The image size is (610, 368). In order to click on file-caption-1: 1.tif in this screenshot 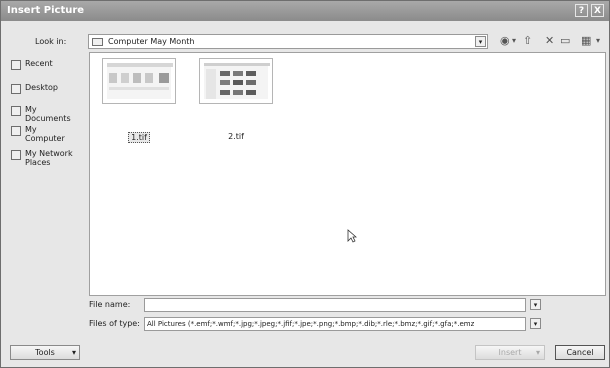, I will do `click(139, 137)`.